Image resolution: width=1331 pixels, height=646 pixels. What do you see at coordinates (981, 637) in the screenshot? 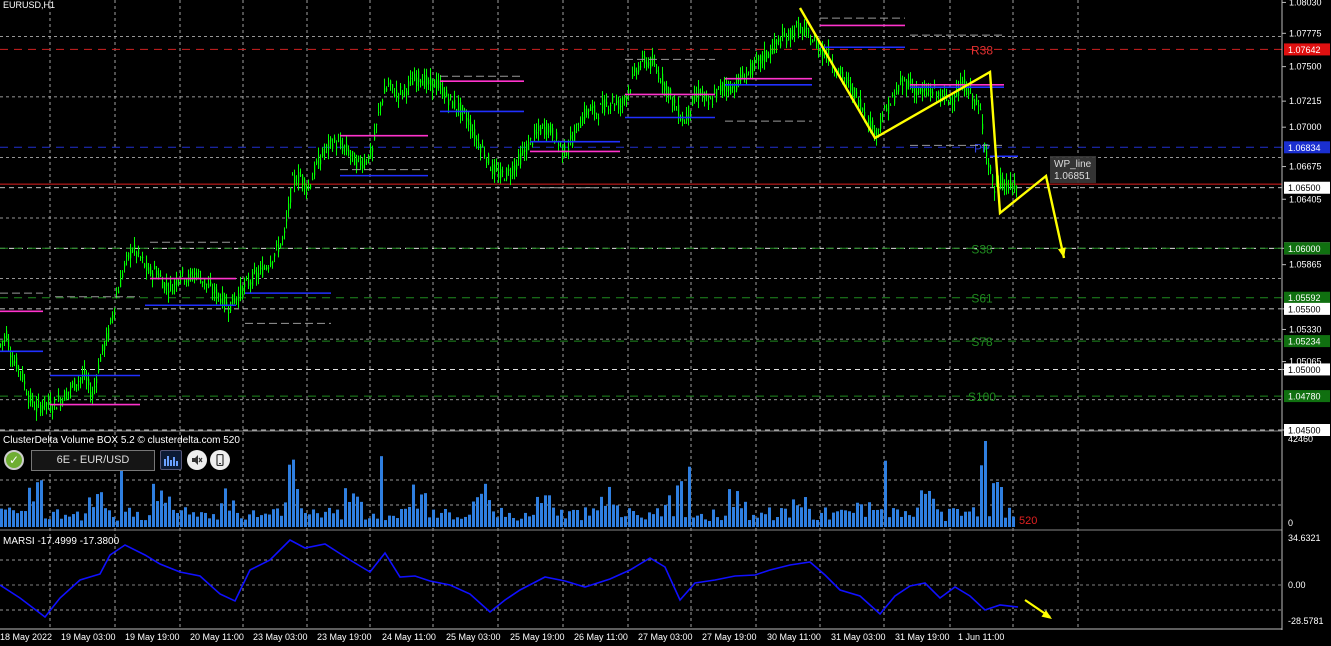
I see `time-tick-label: 1 Jun 11:00` at bounding box center [981, 637].